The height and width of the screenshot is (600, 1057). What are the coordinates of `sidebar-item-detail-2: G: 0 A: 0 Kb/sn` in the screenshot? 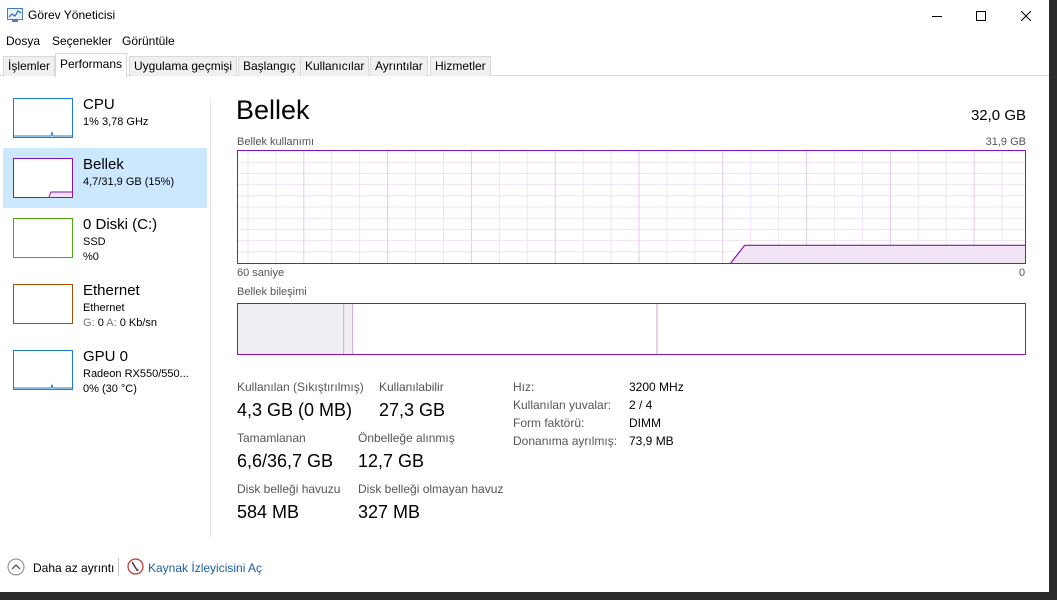 It's located at (120, 323).